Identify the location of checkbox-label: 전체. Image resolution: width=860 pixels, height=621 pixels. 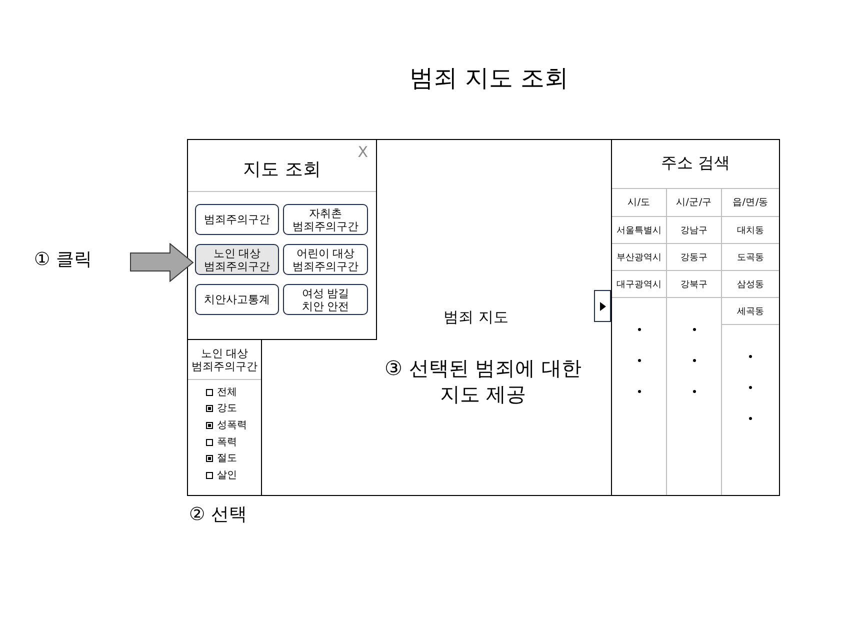
(227, 392).